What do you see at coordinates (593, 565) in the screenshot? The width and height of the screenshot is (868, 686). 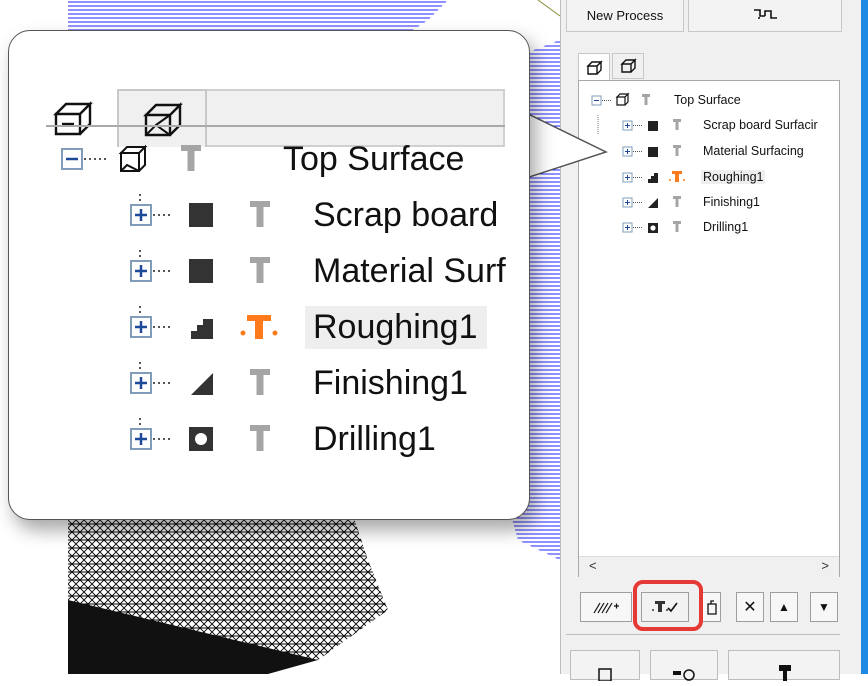 I see `scroll-left-arrow: <` at bounding box center [593, 565].